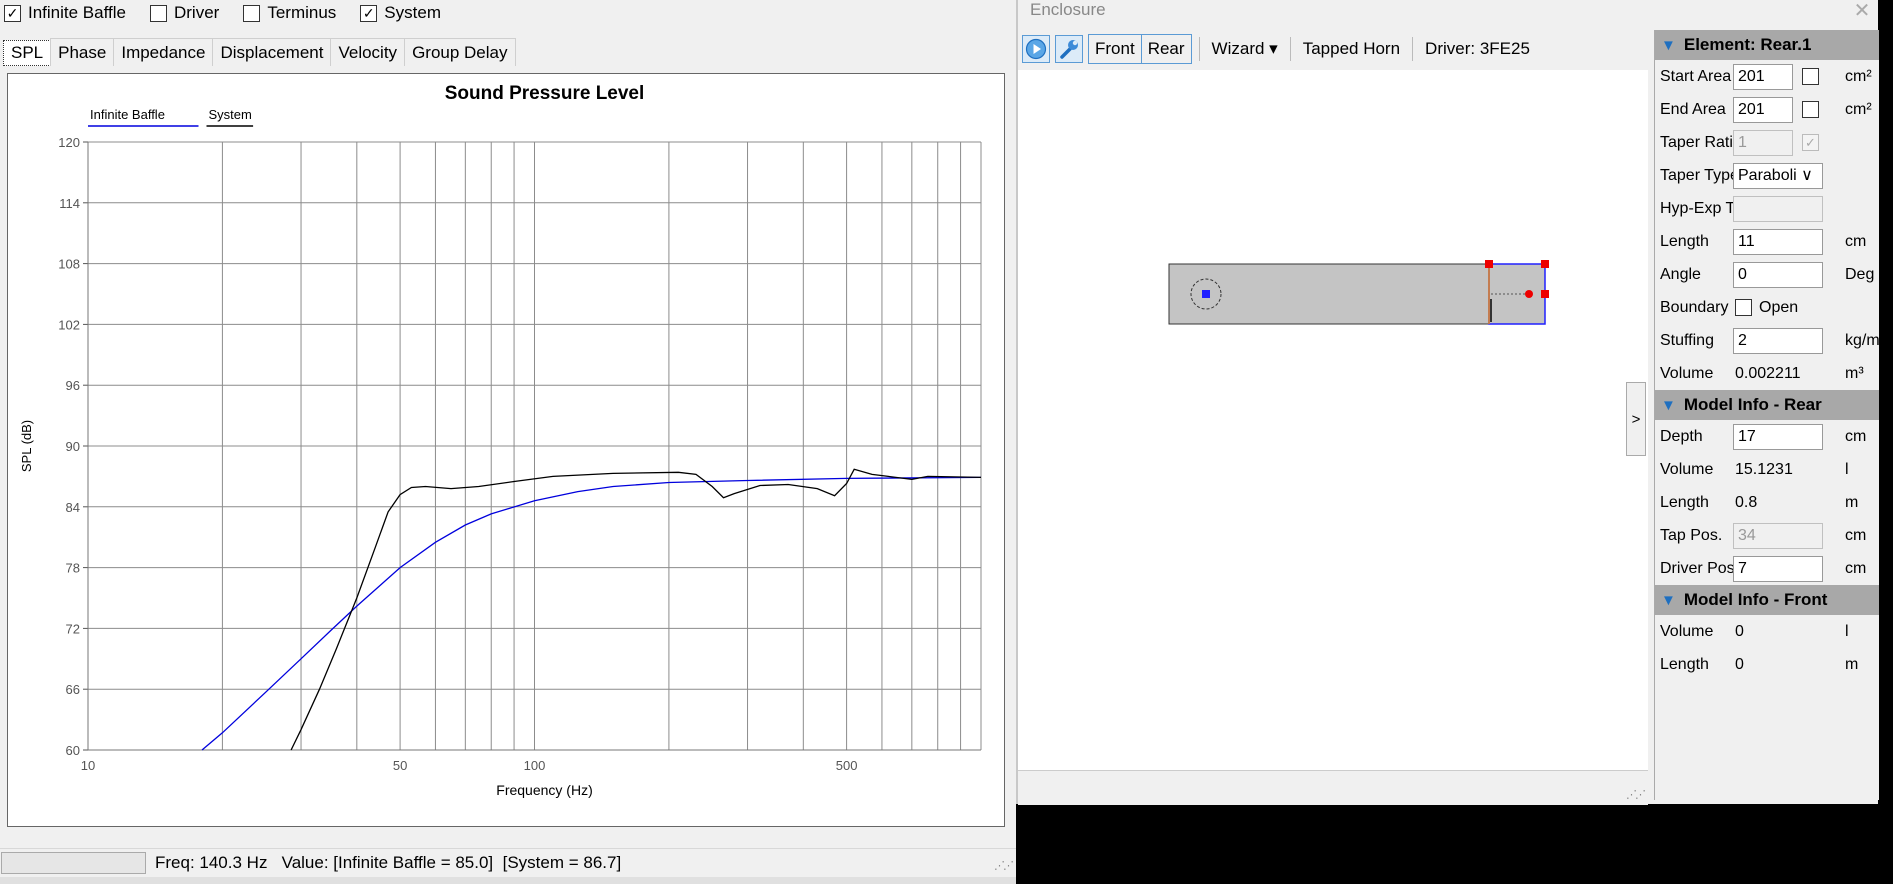 Image resolution: width=1893 pixels, height=884 pixels. I want to click on y-tick-label: 96, so click(73, 385).